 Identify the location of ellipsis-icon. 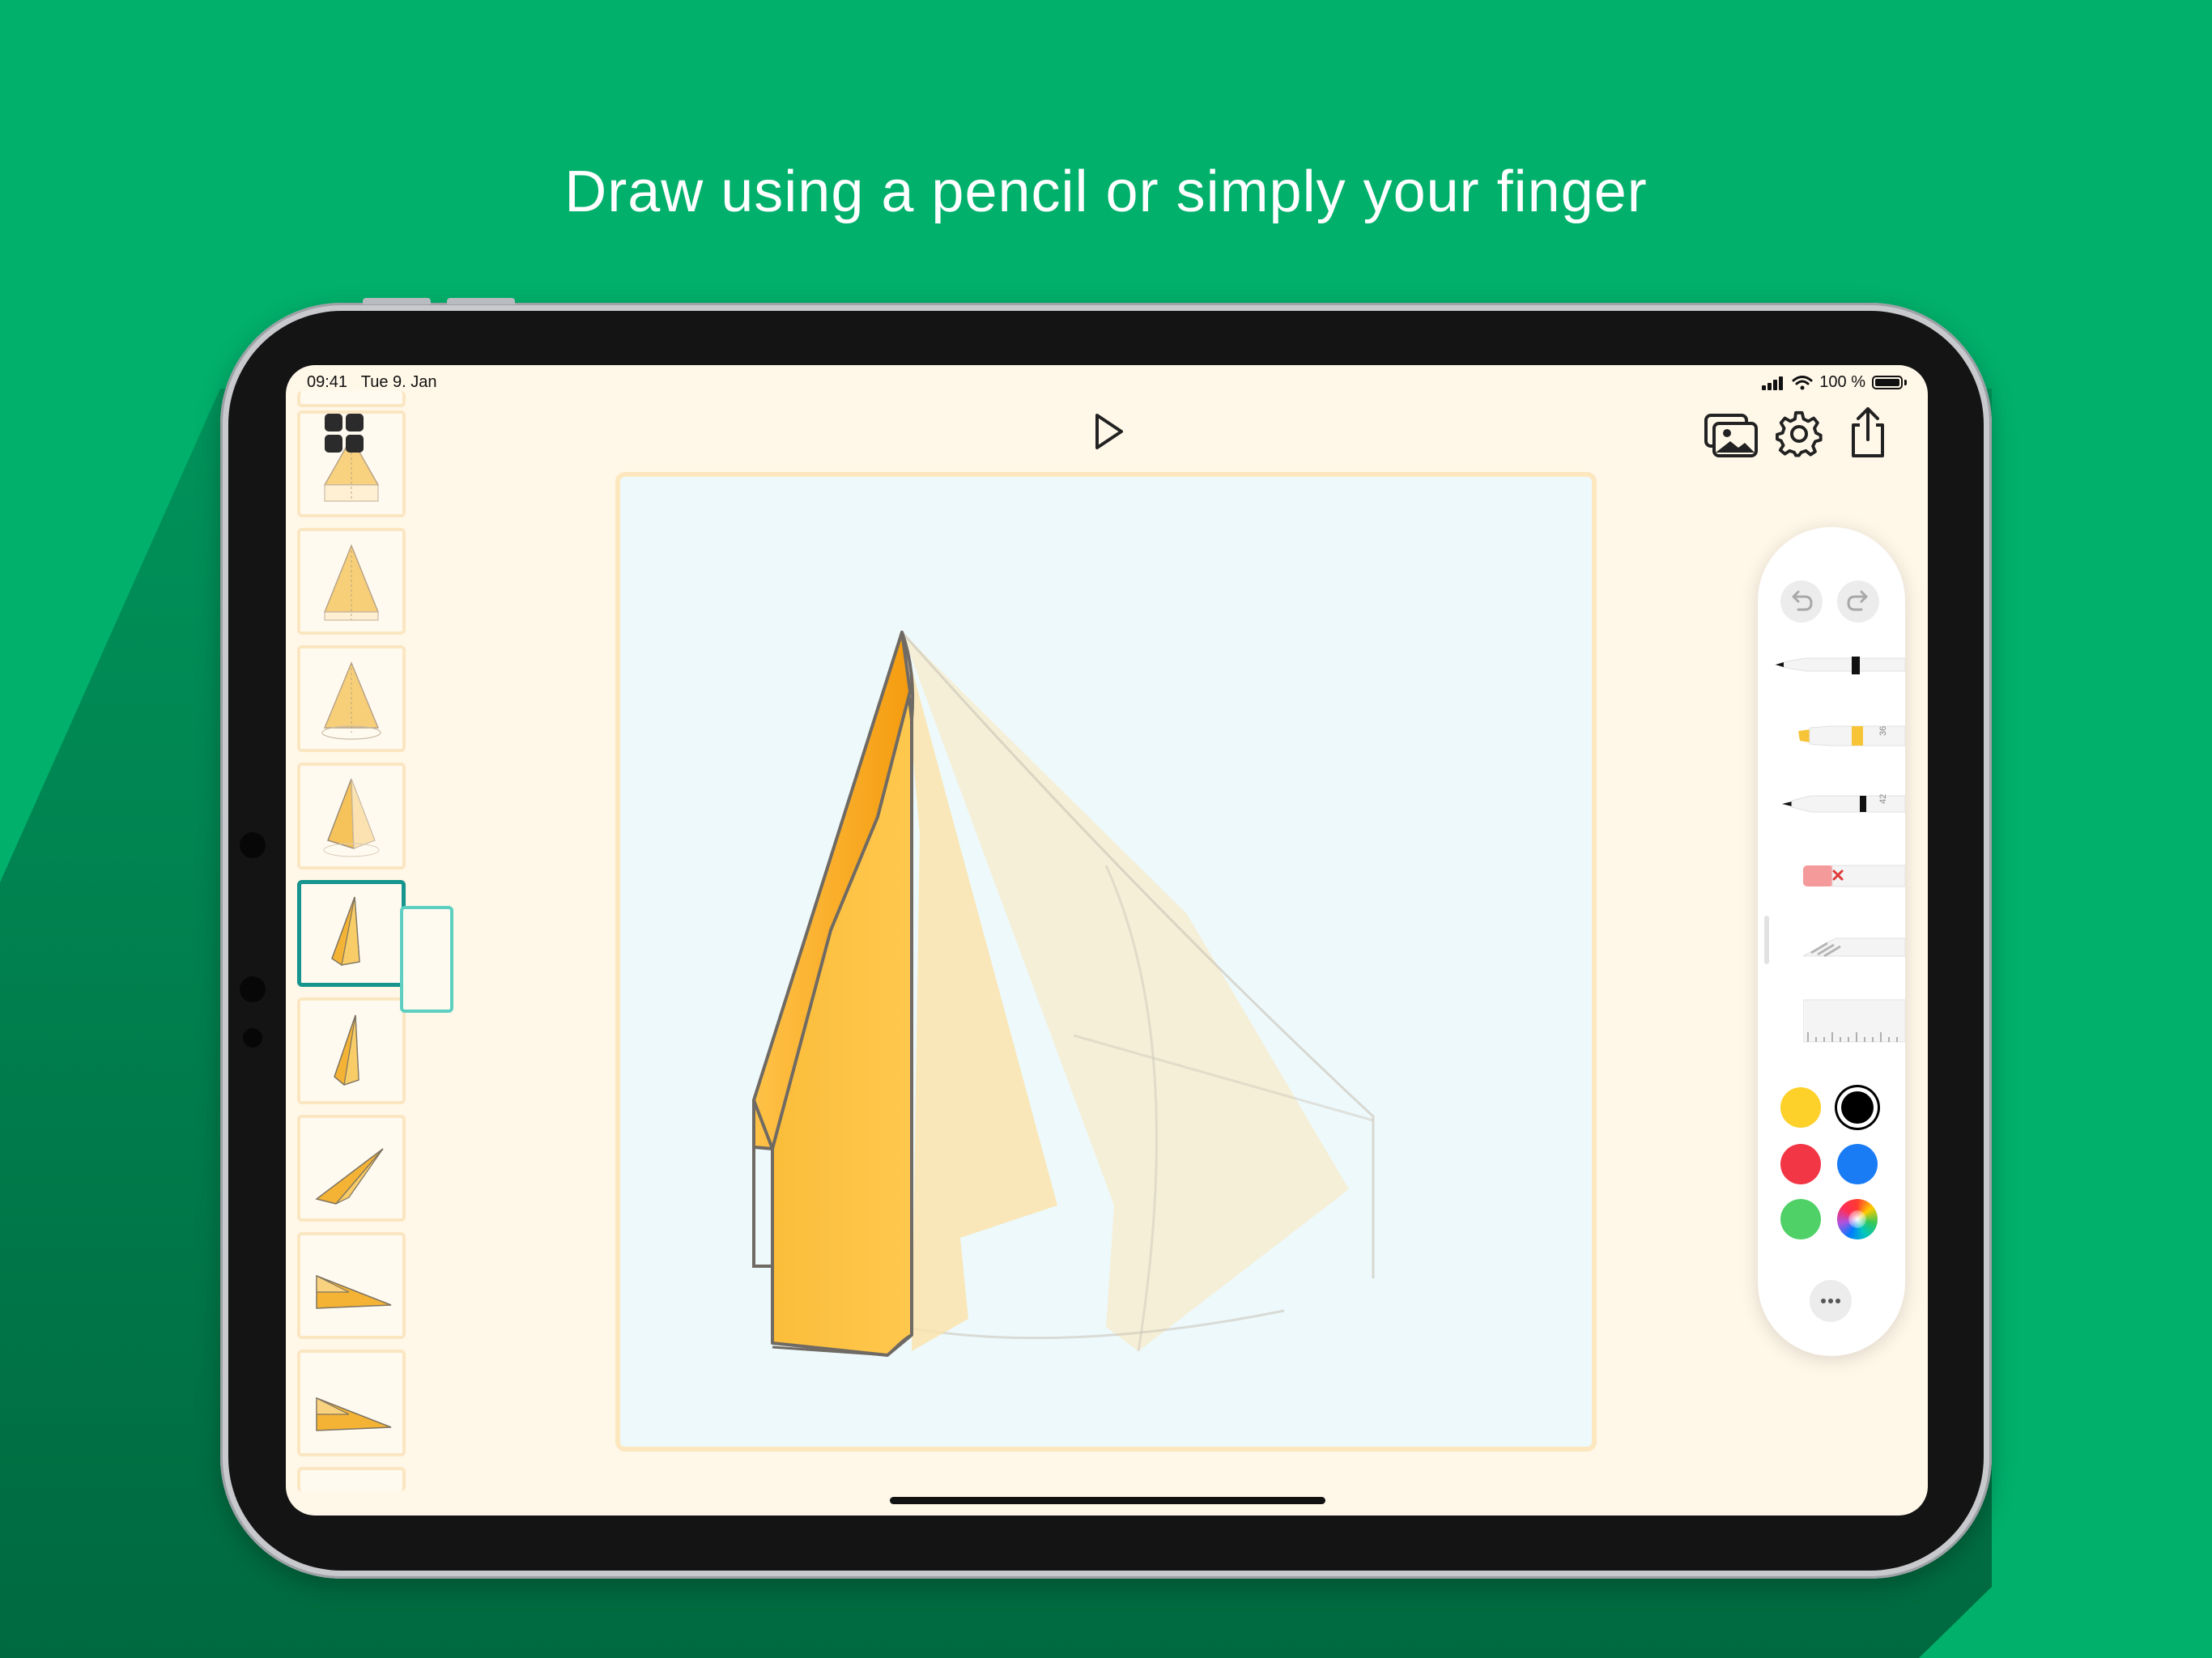
(1830, 1301).